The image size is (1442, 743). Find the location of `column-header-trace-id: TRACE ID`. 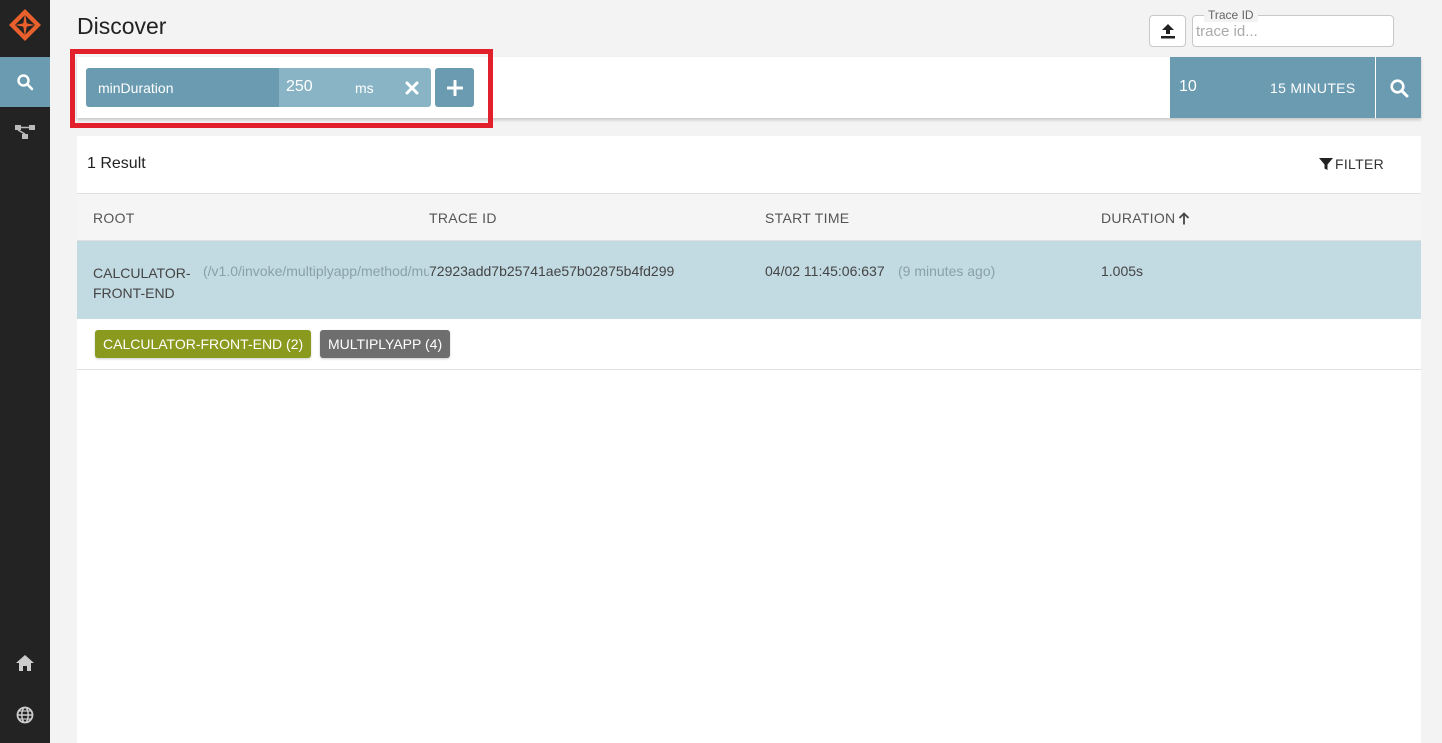

column-header-trace-id: TRACE ID is located at coordinates (463, 218).